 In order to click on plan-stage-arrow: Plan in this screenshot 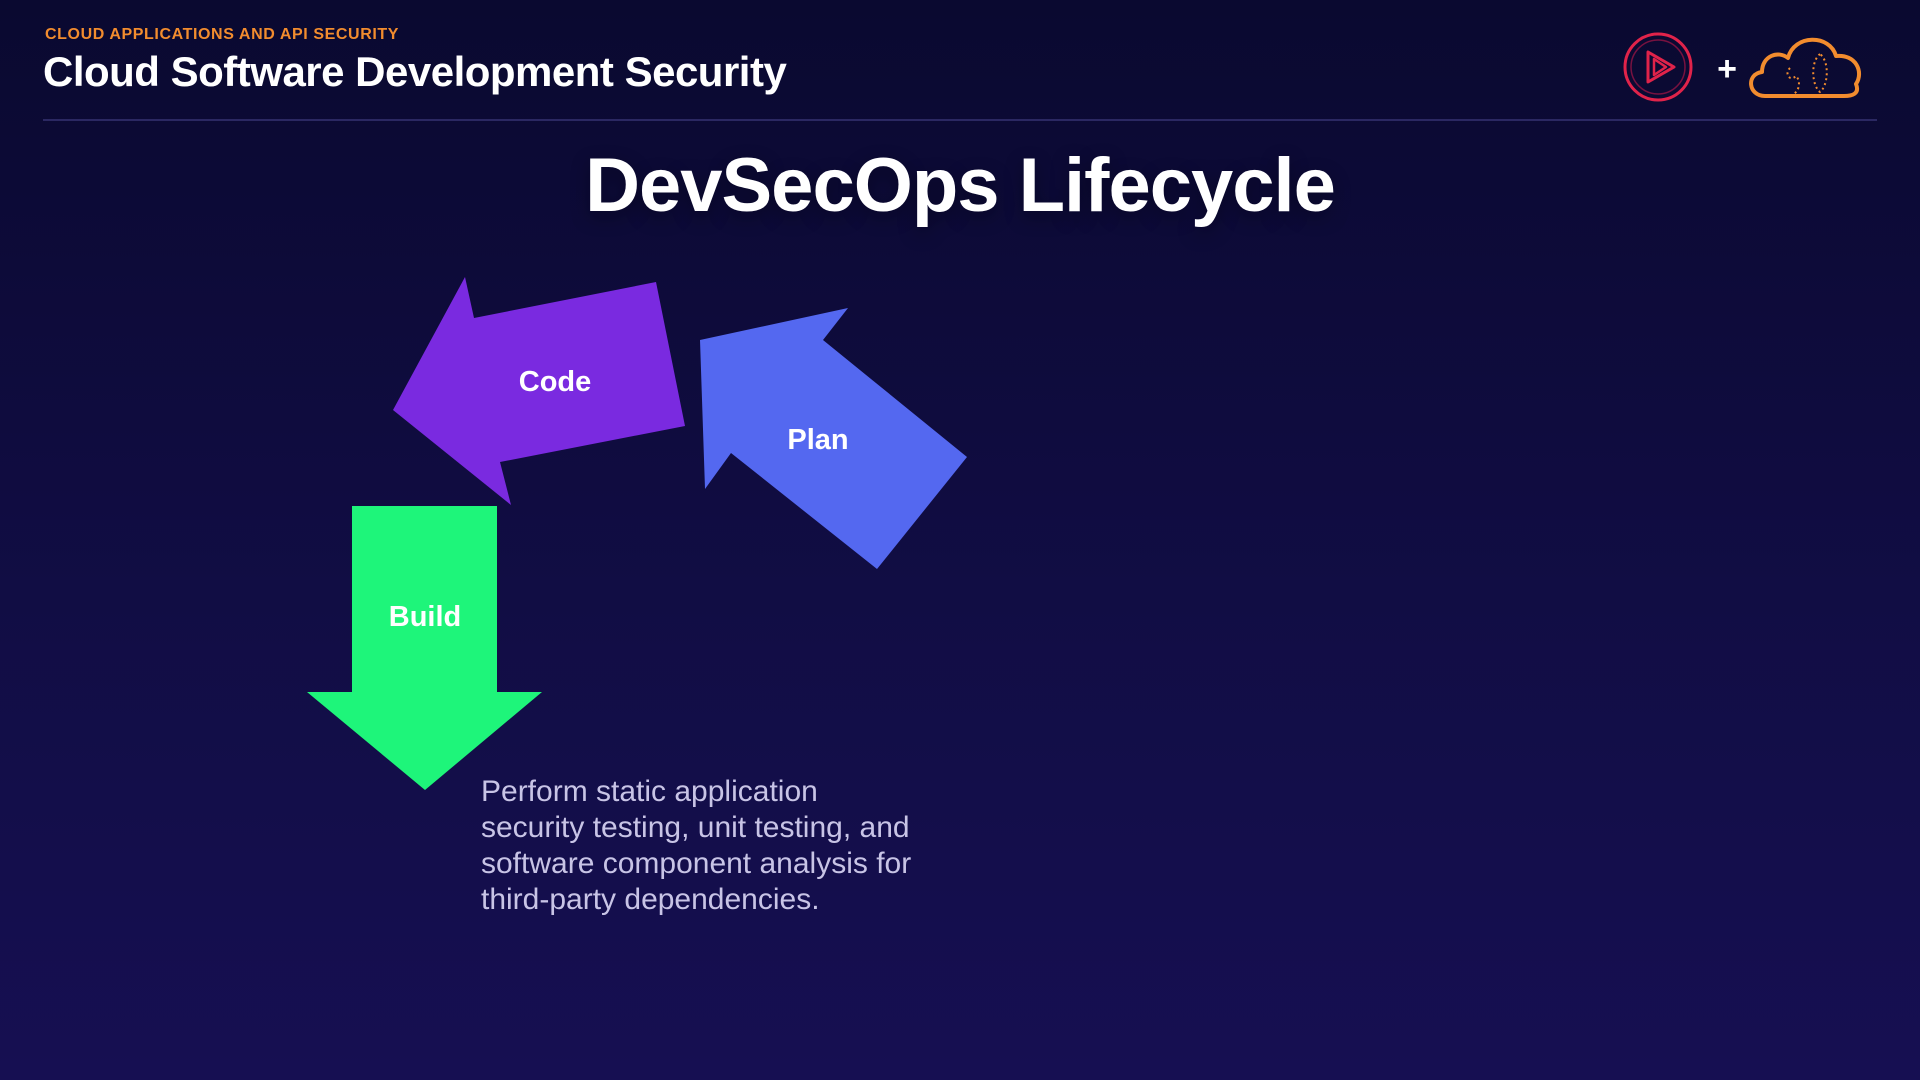, I will do `click(833, 438)`.